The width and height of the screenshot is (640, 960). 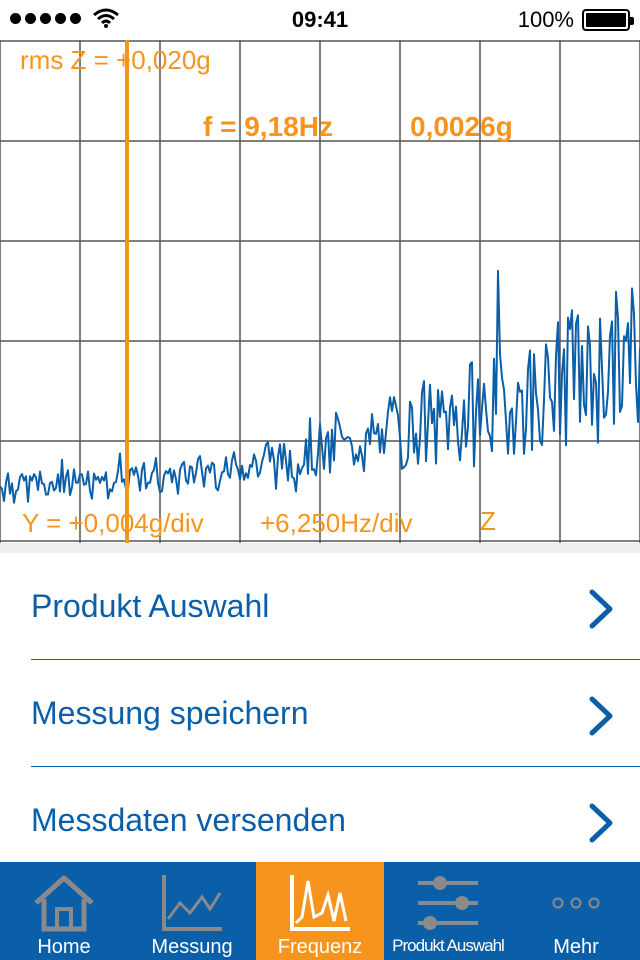 What do you see at coordinates (150, 606) in the screenshot?
I see `menu-item-label: Produkt Auswahl` at bounding box center [150, 606].